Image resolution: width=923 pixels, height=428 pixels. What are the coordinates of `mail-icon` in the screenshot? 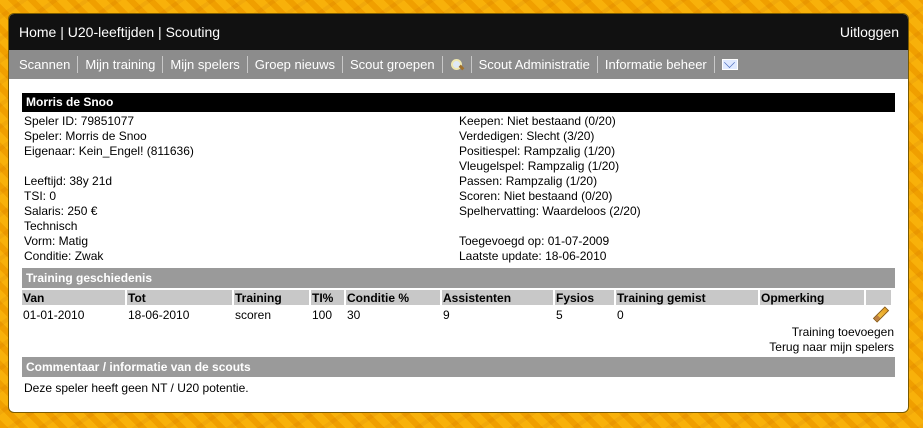 It's located at (729, 64).